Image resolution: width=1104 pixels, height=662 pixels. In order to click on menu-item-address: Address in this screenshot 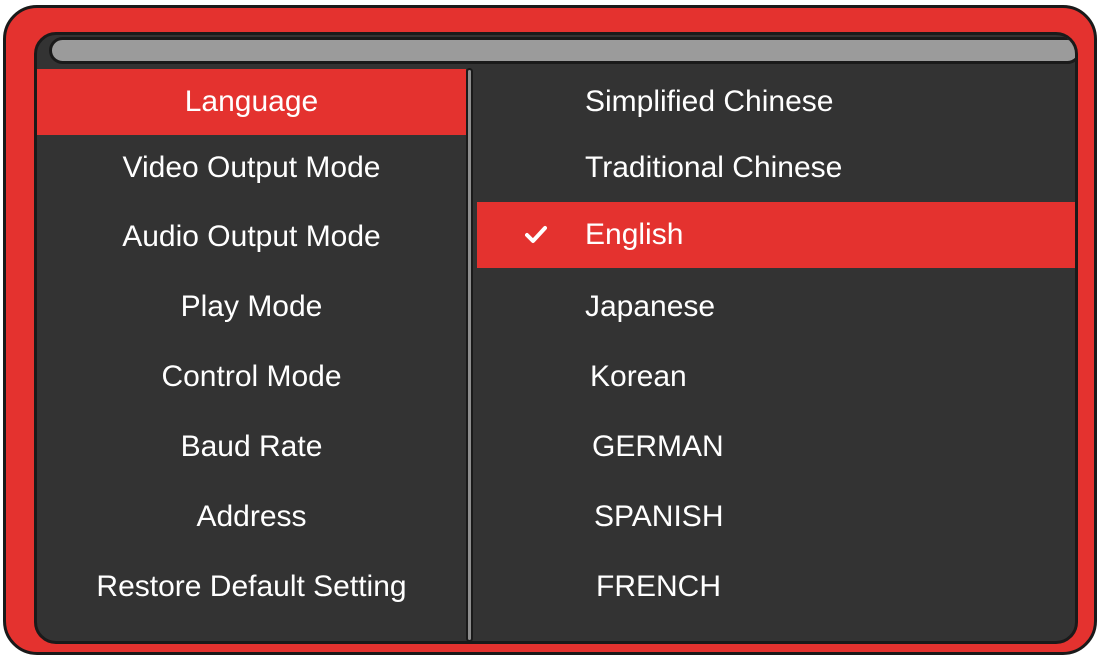, I will do `click(251, 517)`.